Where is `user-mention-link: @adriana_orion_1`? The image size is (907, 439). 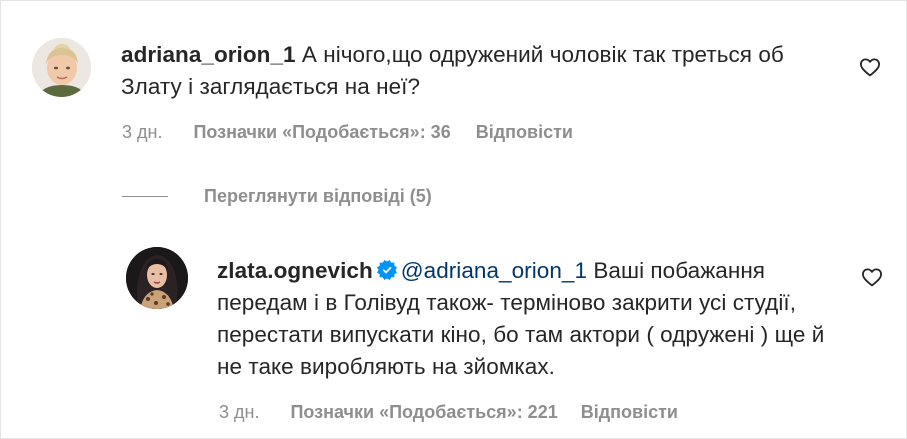 user-mention-link: @adriana_orion_1 is located at coordinates (494, 270).